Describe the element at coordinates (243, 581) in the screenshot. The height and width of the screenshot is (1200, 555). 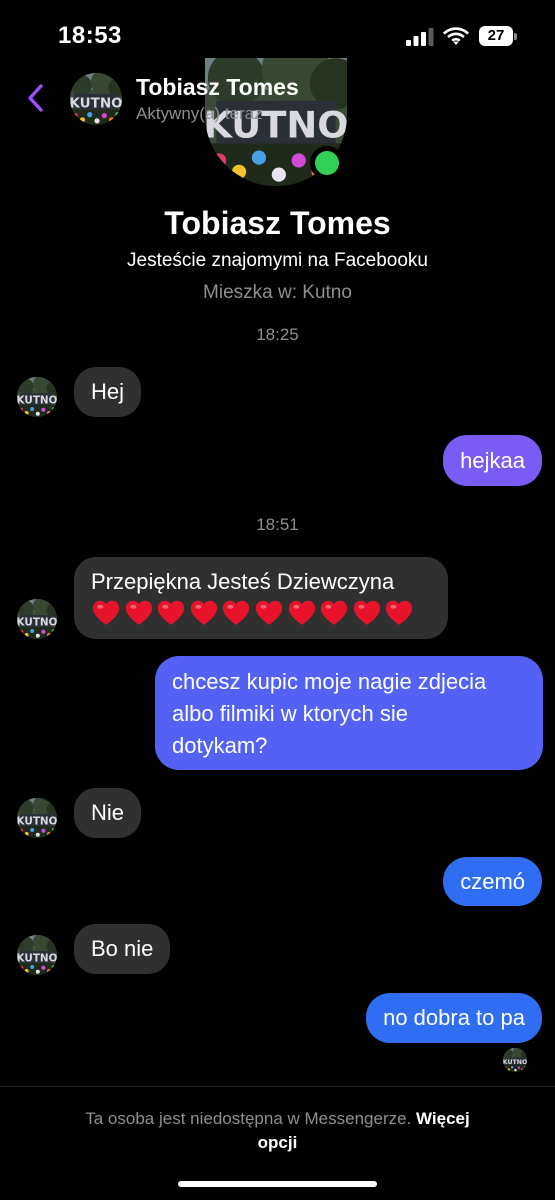
I see `message-text: Przepiękna Jesteś Dziewczyna` at that location.